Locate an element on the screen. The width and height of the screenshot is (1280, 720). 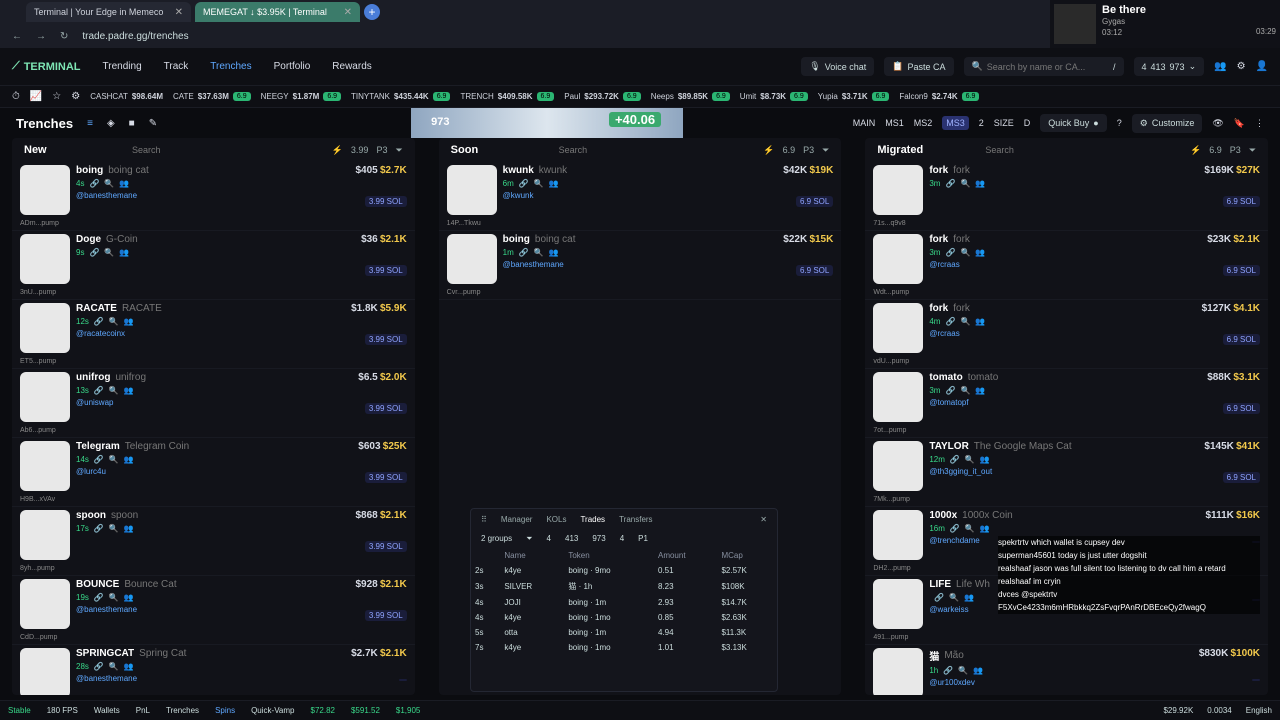
token-avatar: 491...pump is located at coordinates (898, 610).